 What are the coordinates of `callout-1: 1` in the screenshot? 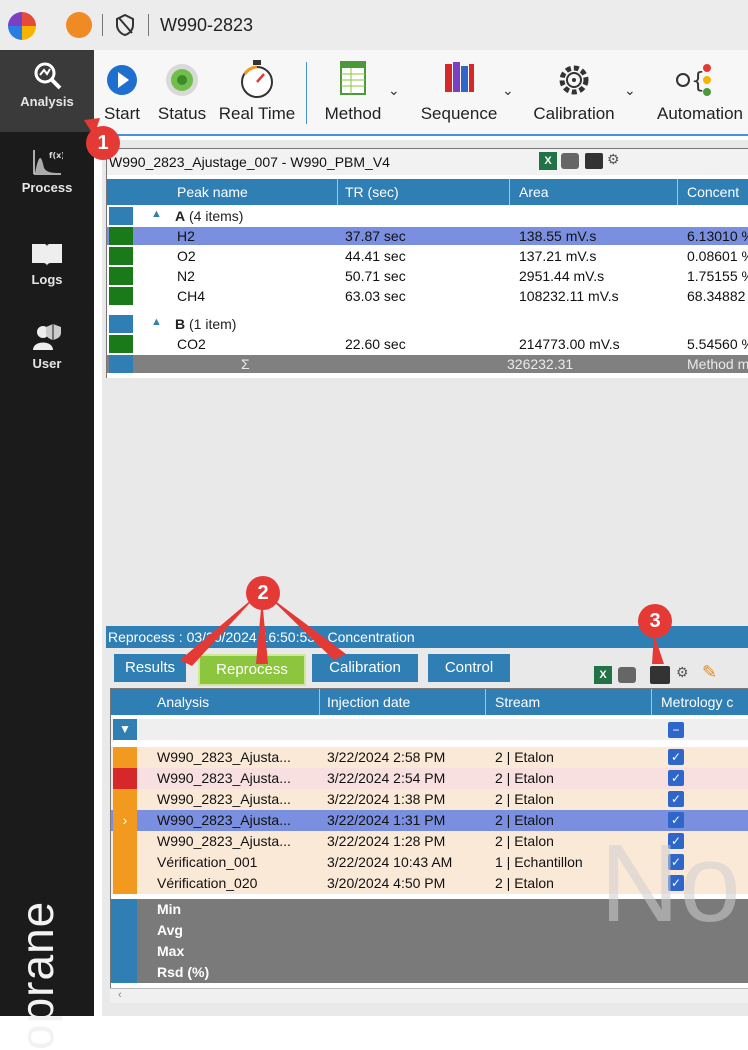 It's located at (103, 143).